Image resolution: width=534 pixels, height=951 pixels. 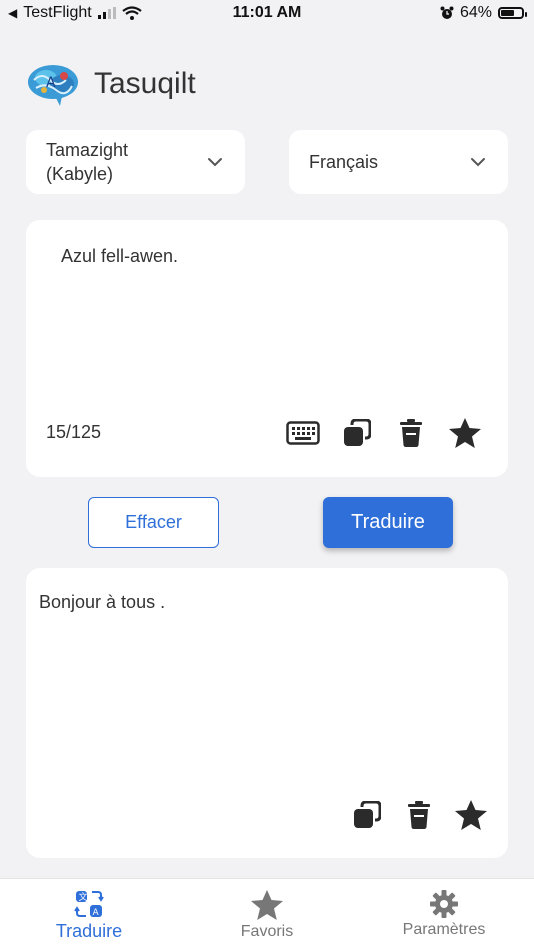 What do you see at coordinates (96, 913) in the screenshot?
I see `svg-text: A` at bounding box center [96, 913].